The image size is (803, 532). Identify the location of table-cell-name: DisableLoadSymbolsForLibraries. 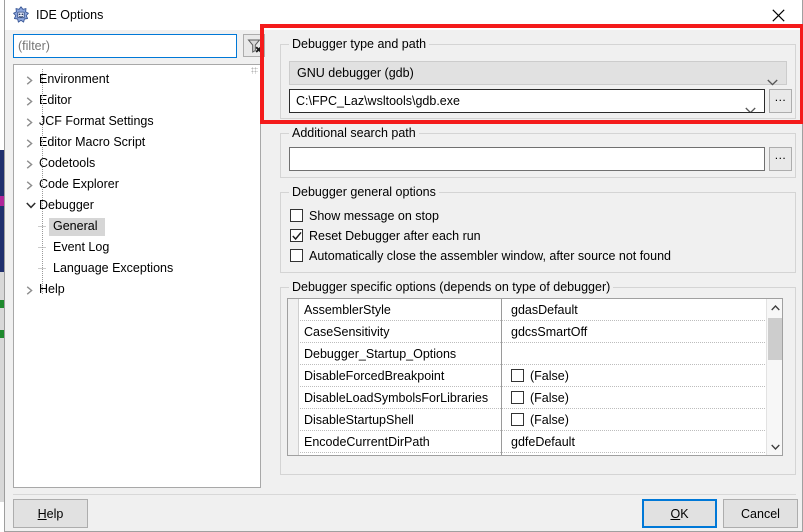
(396, 398).